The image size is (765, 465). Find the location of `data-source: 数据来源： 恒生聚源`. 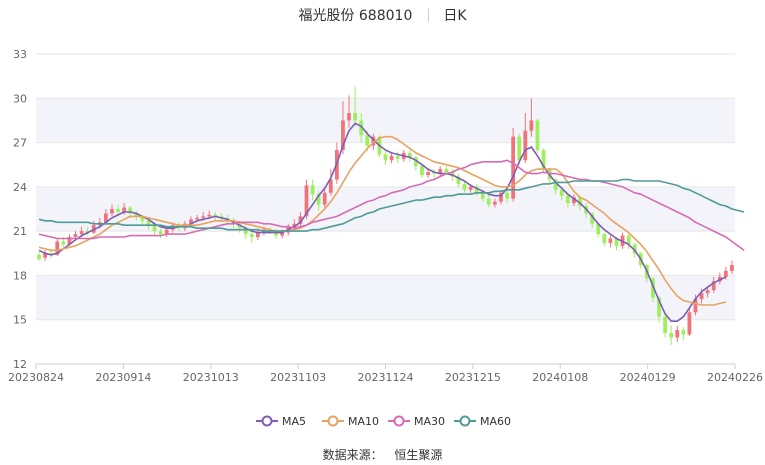

data-source: 数据来源： 恒生聚源 is located at coordinates (382, 454).